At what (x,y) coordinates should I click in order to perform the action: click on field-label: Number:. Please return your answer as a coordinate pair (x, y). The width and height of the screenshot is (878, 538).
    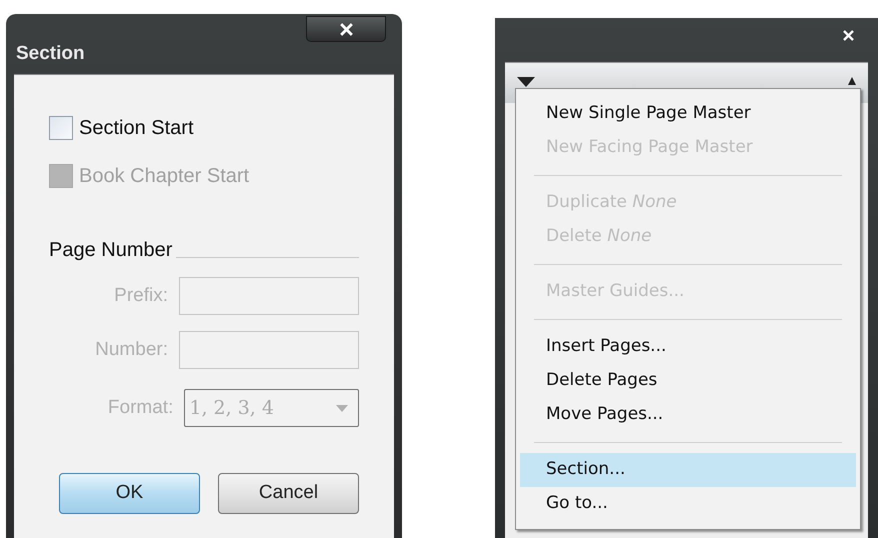
    Looking at the image, I should click on (131, 350).